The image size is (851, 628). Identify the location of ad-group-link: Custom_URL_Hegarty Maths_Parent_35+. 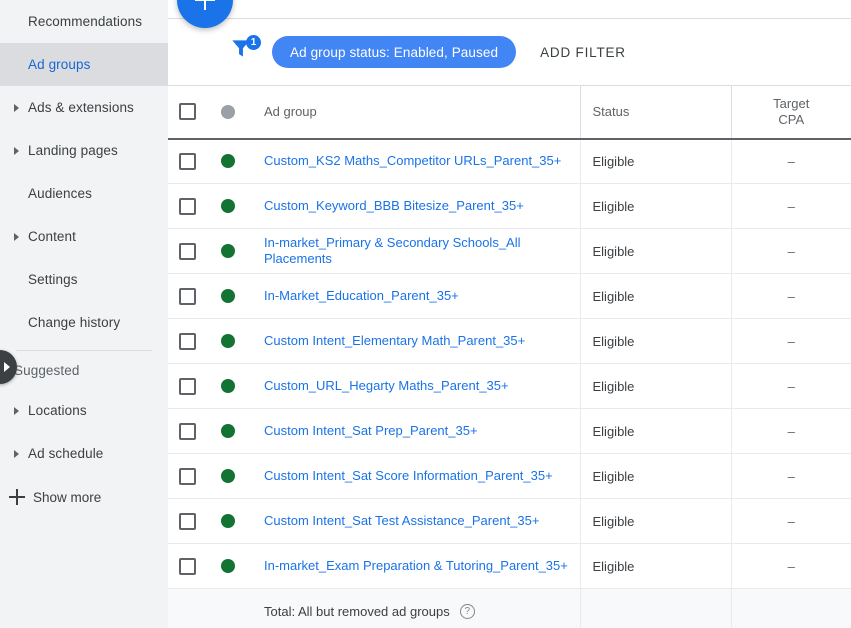
(386, 386).